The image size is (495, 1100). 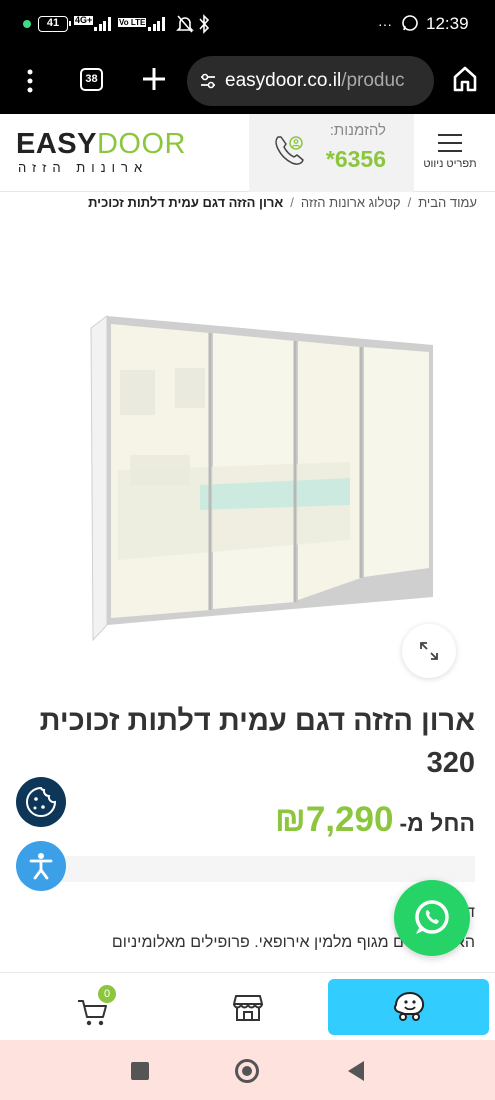 I want to click on url-text: easydoor.co.il/produc, so click(x=315, y=81).